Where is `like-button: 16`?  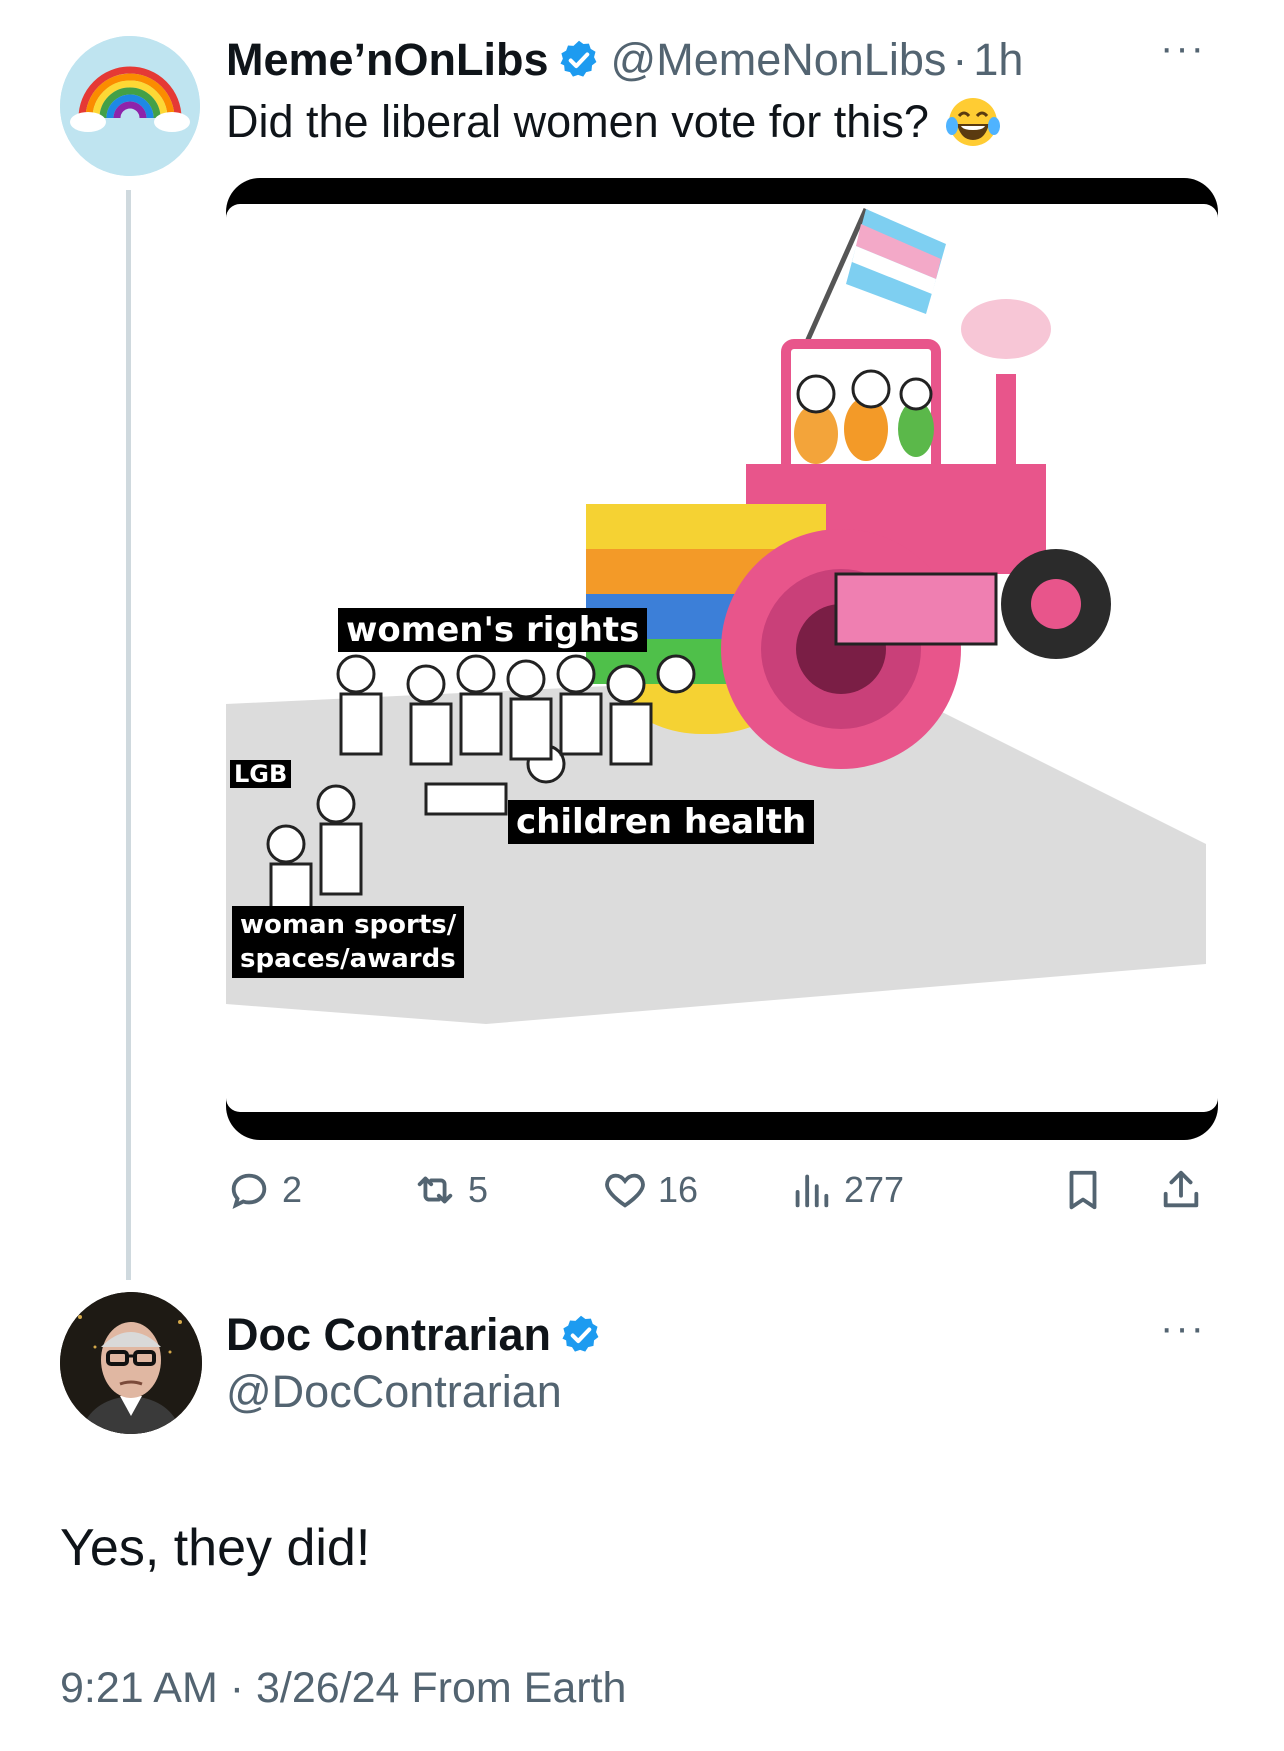 like-button: 16 is located at coordinates (650, 1190).